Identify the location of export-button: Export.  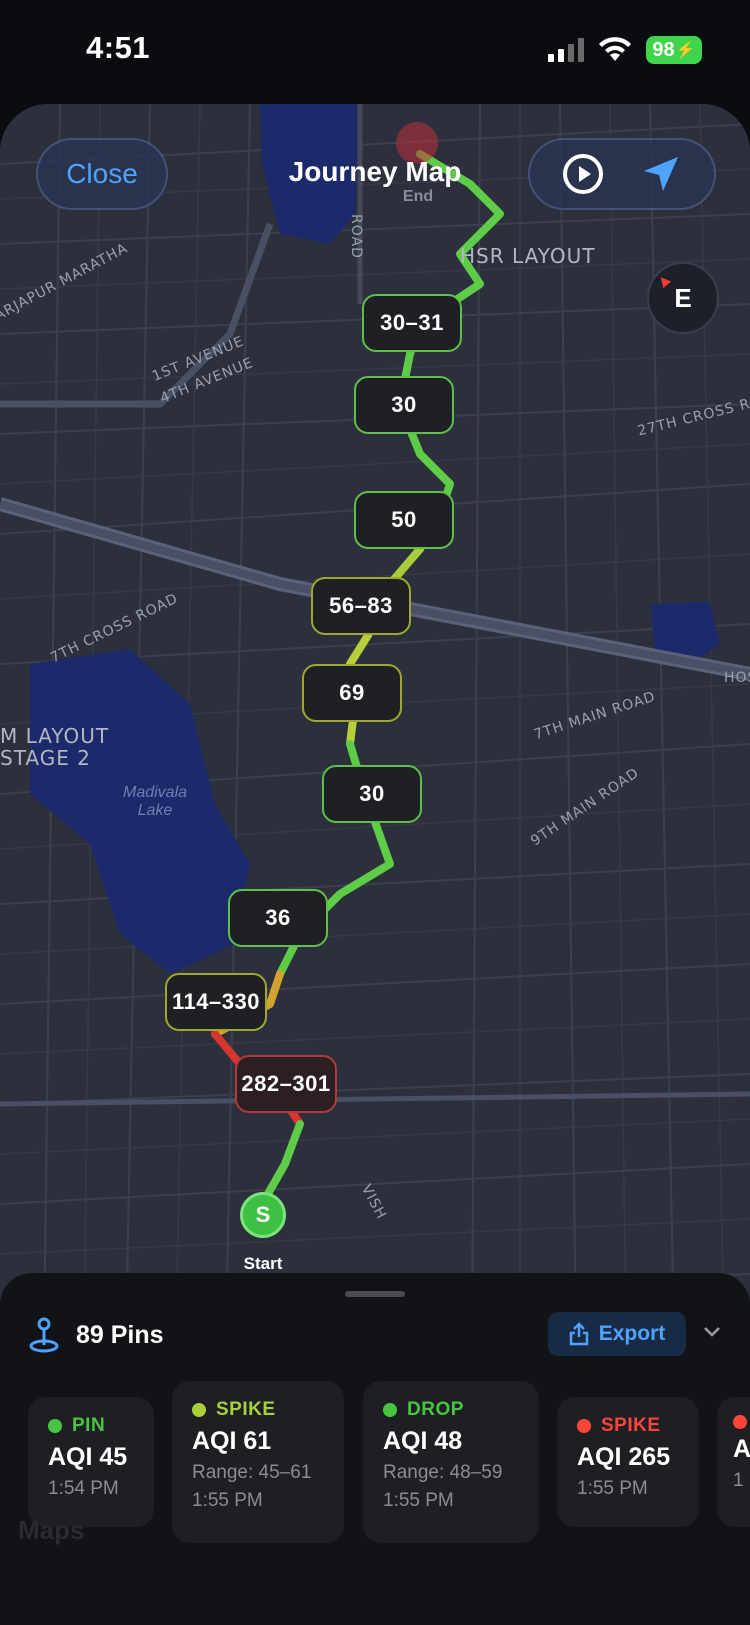
(617, 1334).